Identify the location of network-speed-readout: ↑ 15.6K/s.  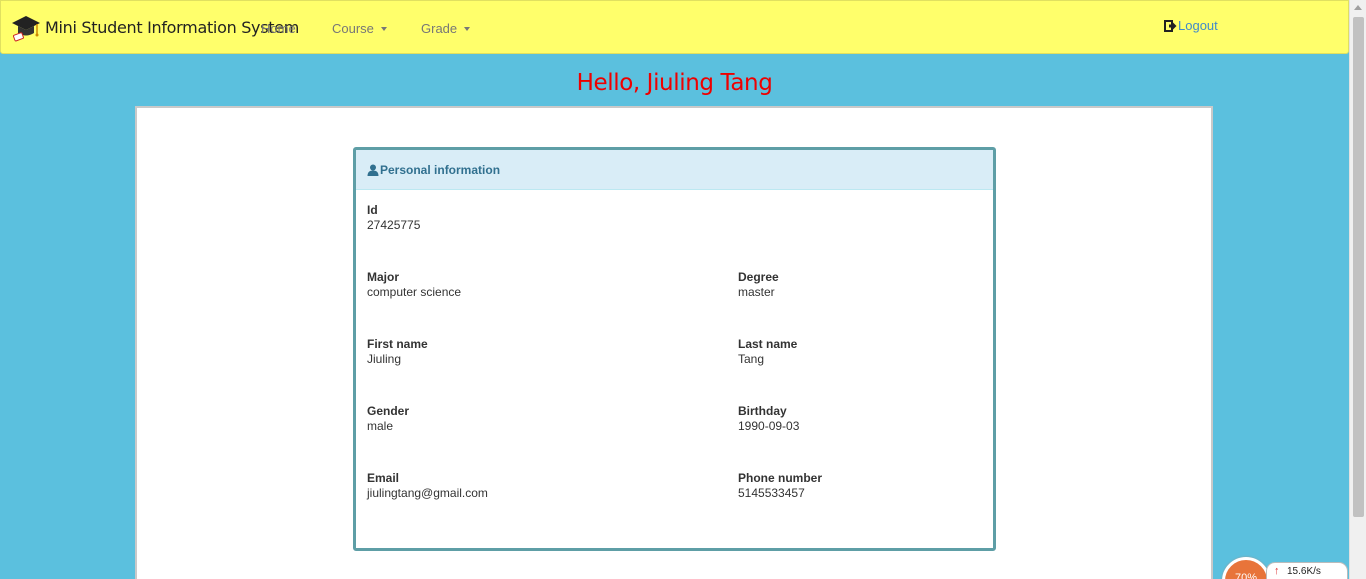
(1307, 570).